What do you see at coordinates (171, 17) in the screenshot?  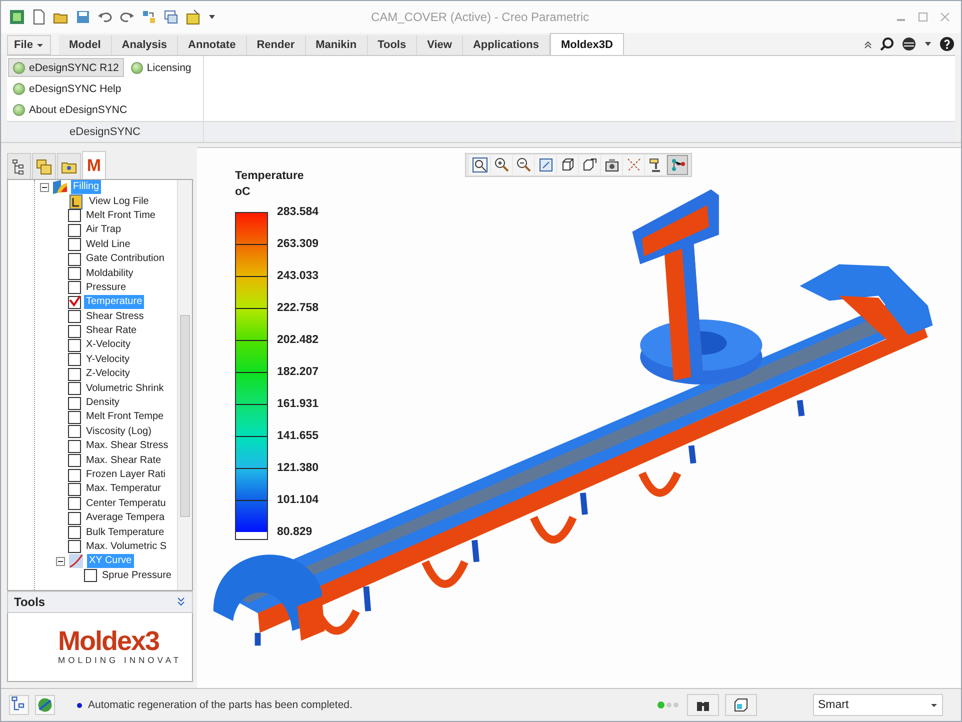 I see `windows-icon` at bounding box center [171, 17].